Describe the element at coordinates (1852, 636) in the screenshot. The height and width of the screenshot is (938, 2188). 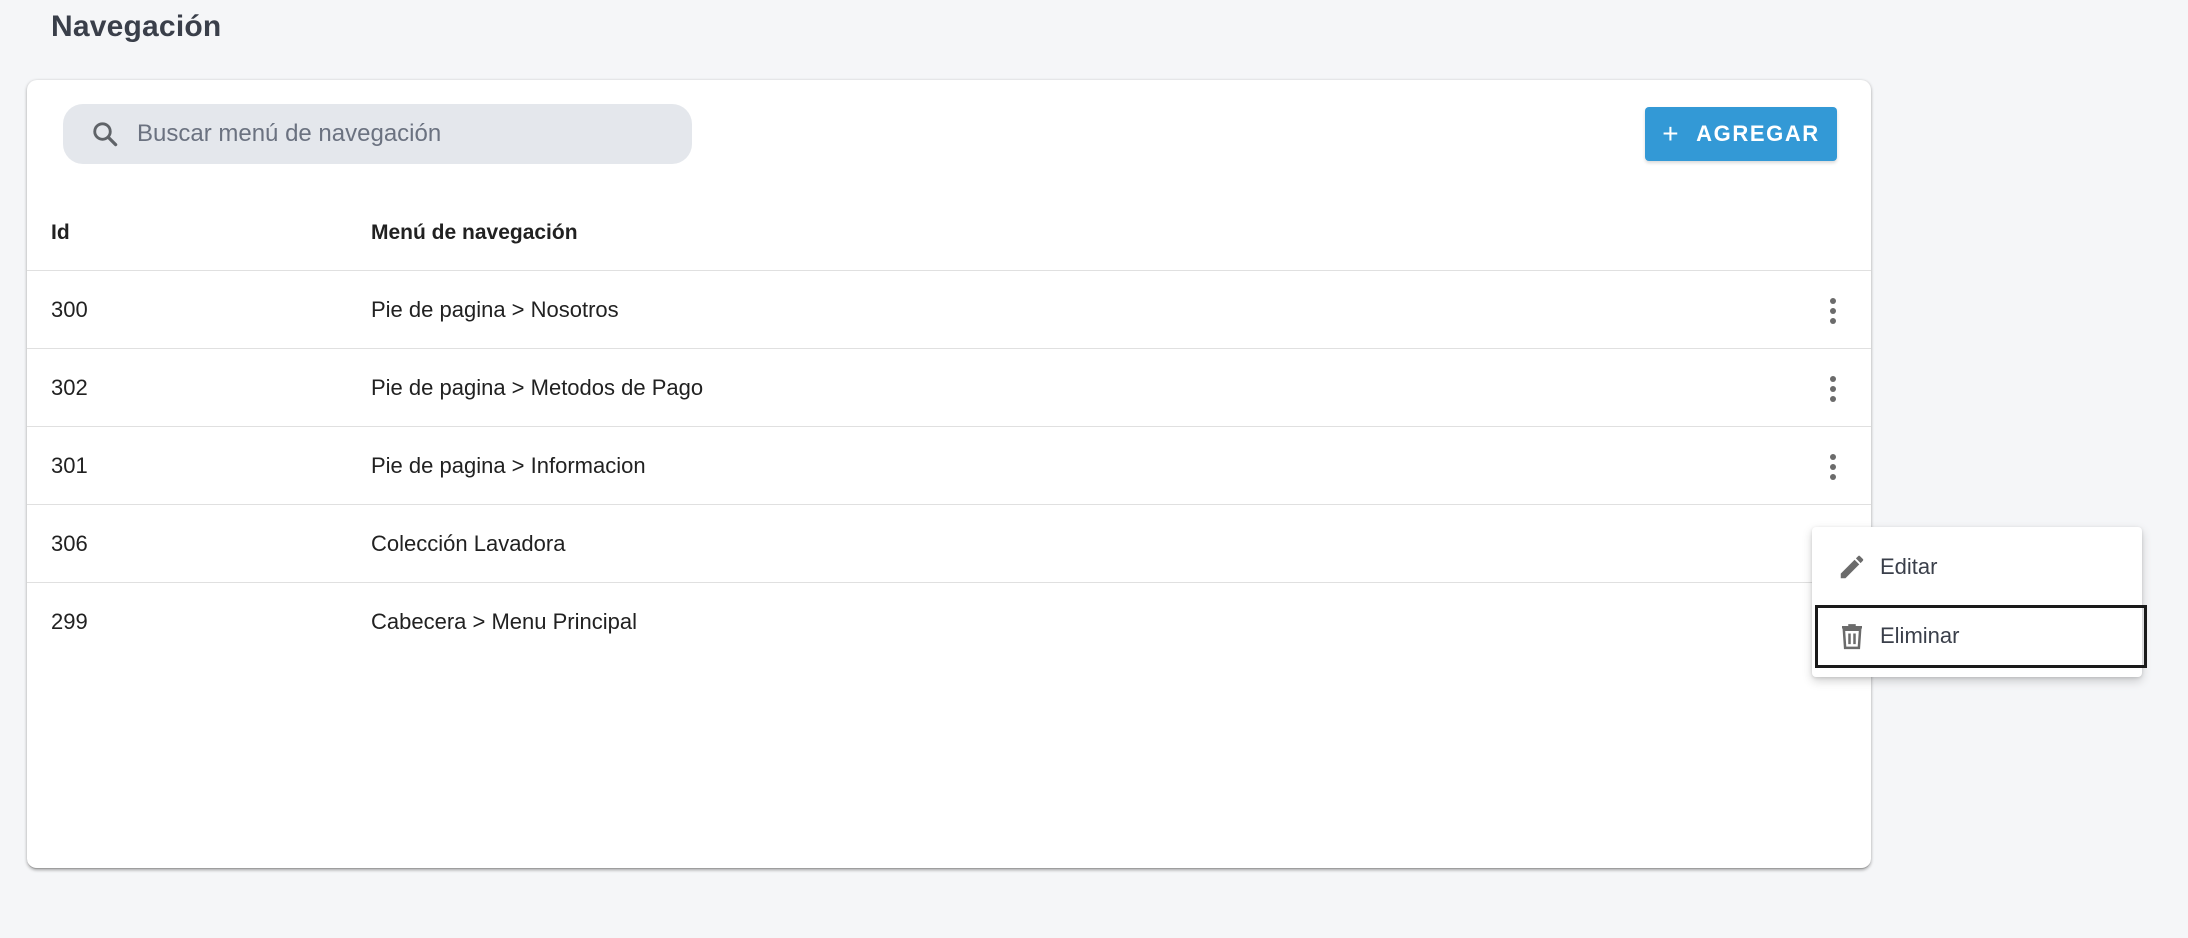
I see `trash-icon` at that location.